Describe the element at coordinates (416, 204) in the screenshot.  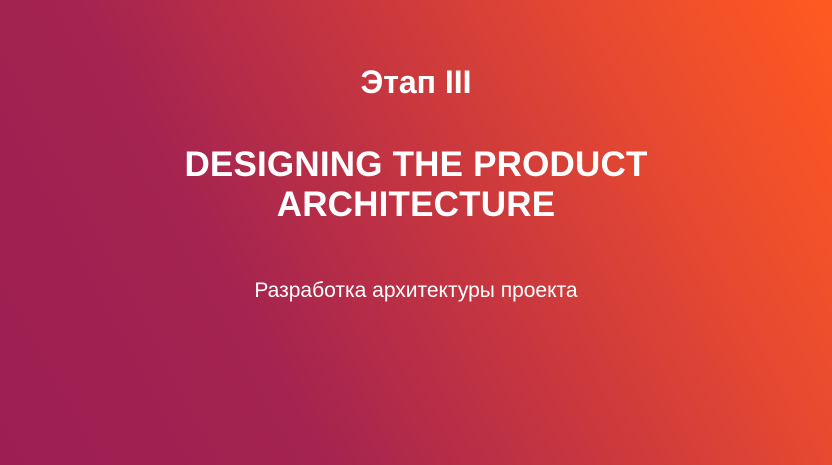
I see `slide-title-line-2: ARCHITECTURE` at that location.